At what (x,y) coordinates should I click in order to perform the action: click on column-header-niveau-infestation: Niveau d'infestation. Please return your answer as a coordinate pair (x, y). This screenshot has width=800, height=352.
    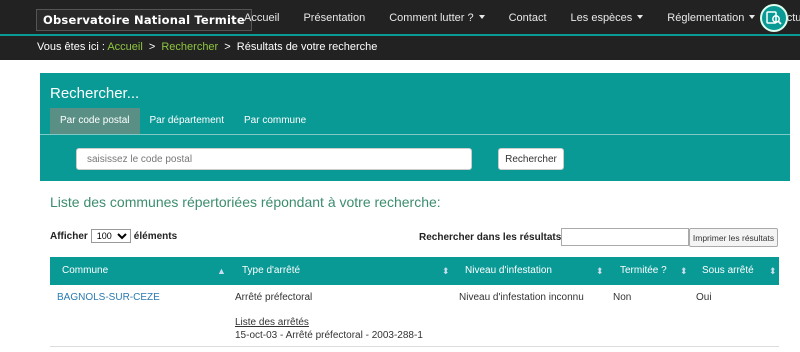
    Looking at the image, I should click on (508, 271).